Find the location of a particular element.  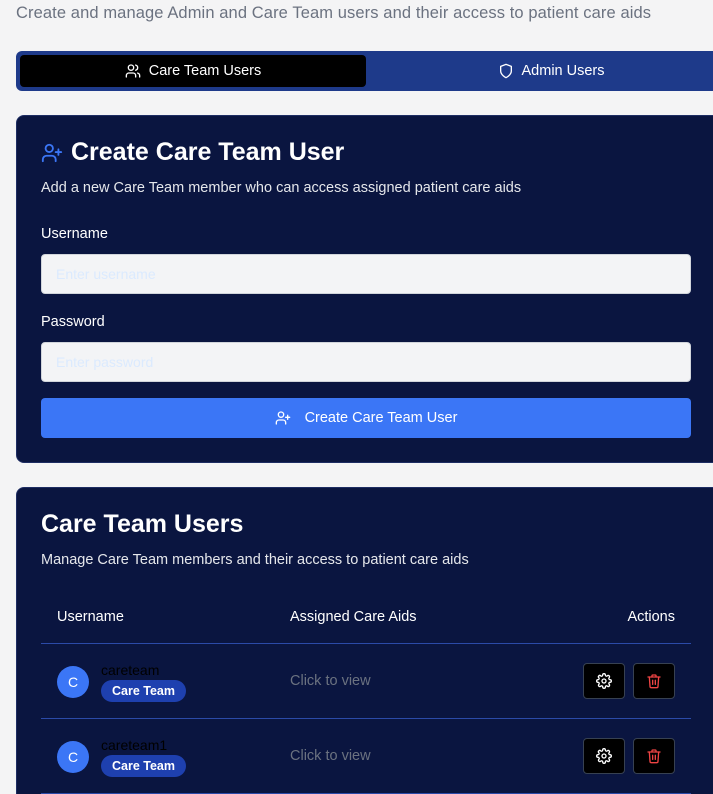

card-title-text: Create Care Team User is located at coordinates (208, 152).